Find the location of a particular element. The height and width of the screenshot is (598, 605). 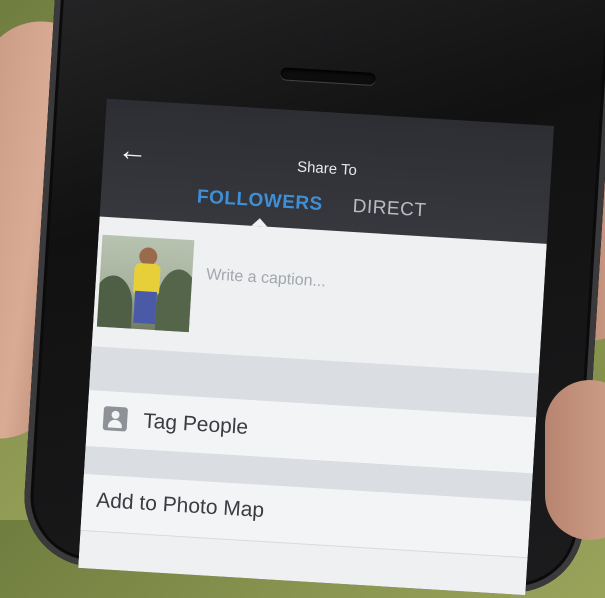

front-camera is located at coordinates (329, 38).